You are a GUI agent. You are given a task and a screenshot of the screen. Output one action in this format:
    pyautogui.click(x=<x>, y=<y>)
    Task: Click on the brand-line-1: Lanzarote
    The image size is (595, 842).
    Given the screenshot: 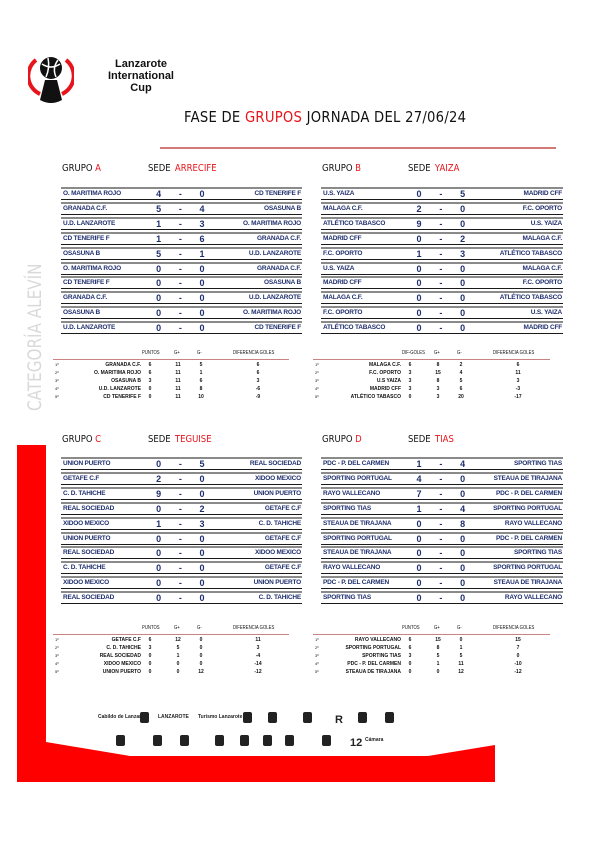 What is the action you would take?
    pyautogui.click(x=141, y=64)
    